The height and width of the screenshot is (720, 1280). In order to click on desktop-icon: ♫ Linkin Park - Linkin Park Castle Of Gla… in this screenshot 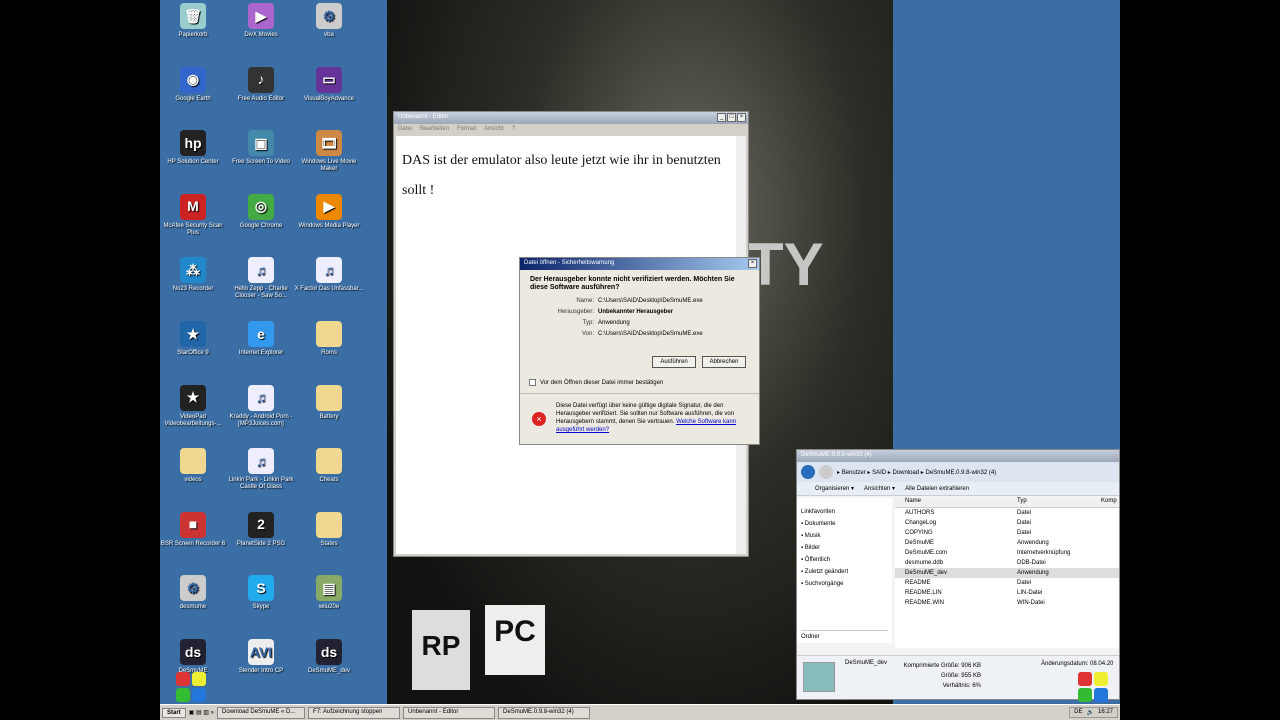, I will do `click(261, 469)`.